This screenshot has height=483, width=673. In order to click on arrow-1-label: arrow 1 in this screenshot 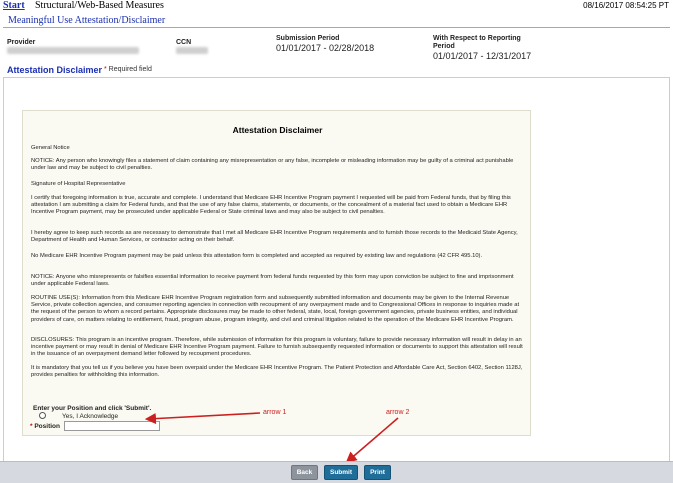, I will do `click(275, 412)`.